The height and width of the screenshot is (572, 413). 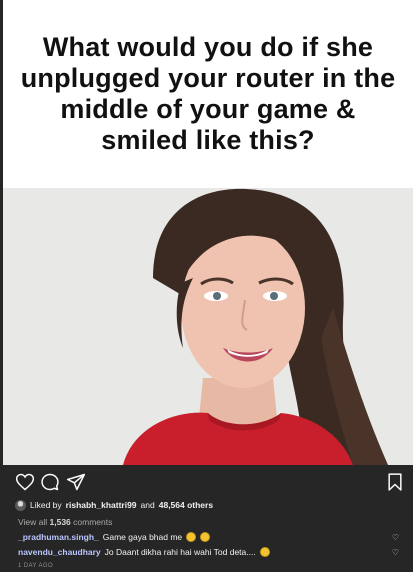 I want to click on view-all-suffix: comments, so click(x=93, y=522).